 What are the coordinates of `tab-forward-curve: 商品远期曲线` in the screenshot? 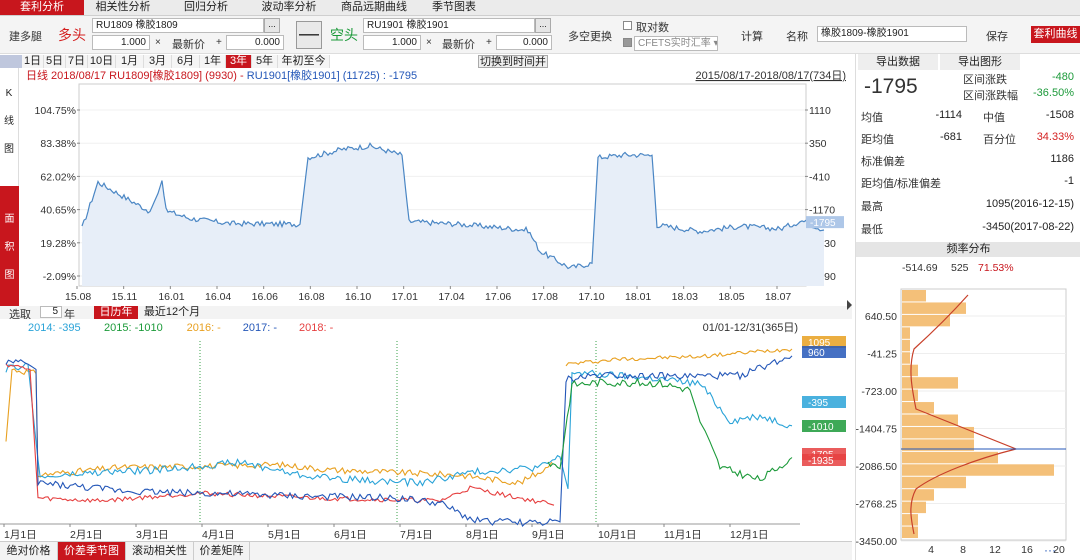 It's located at (374, 7).